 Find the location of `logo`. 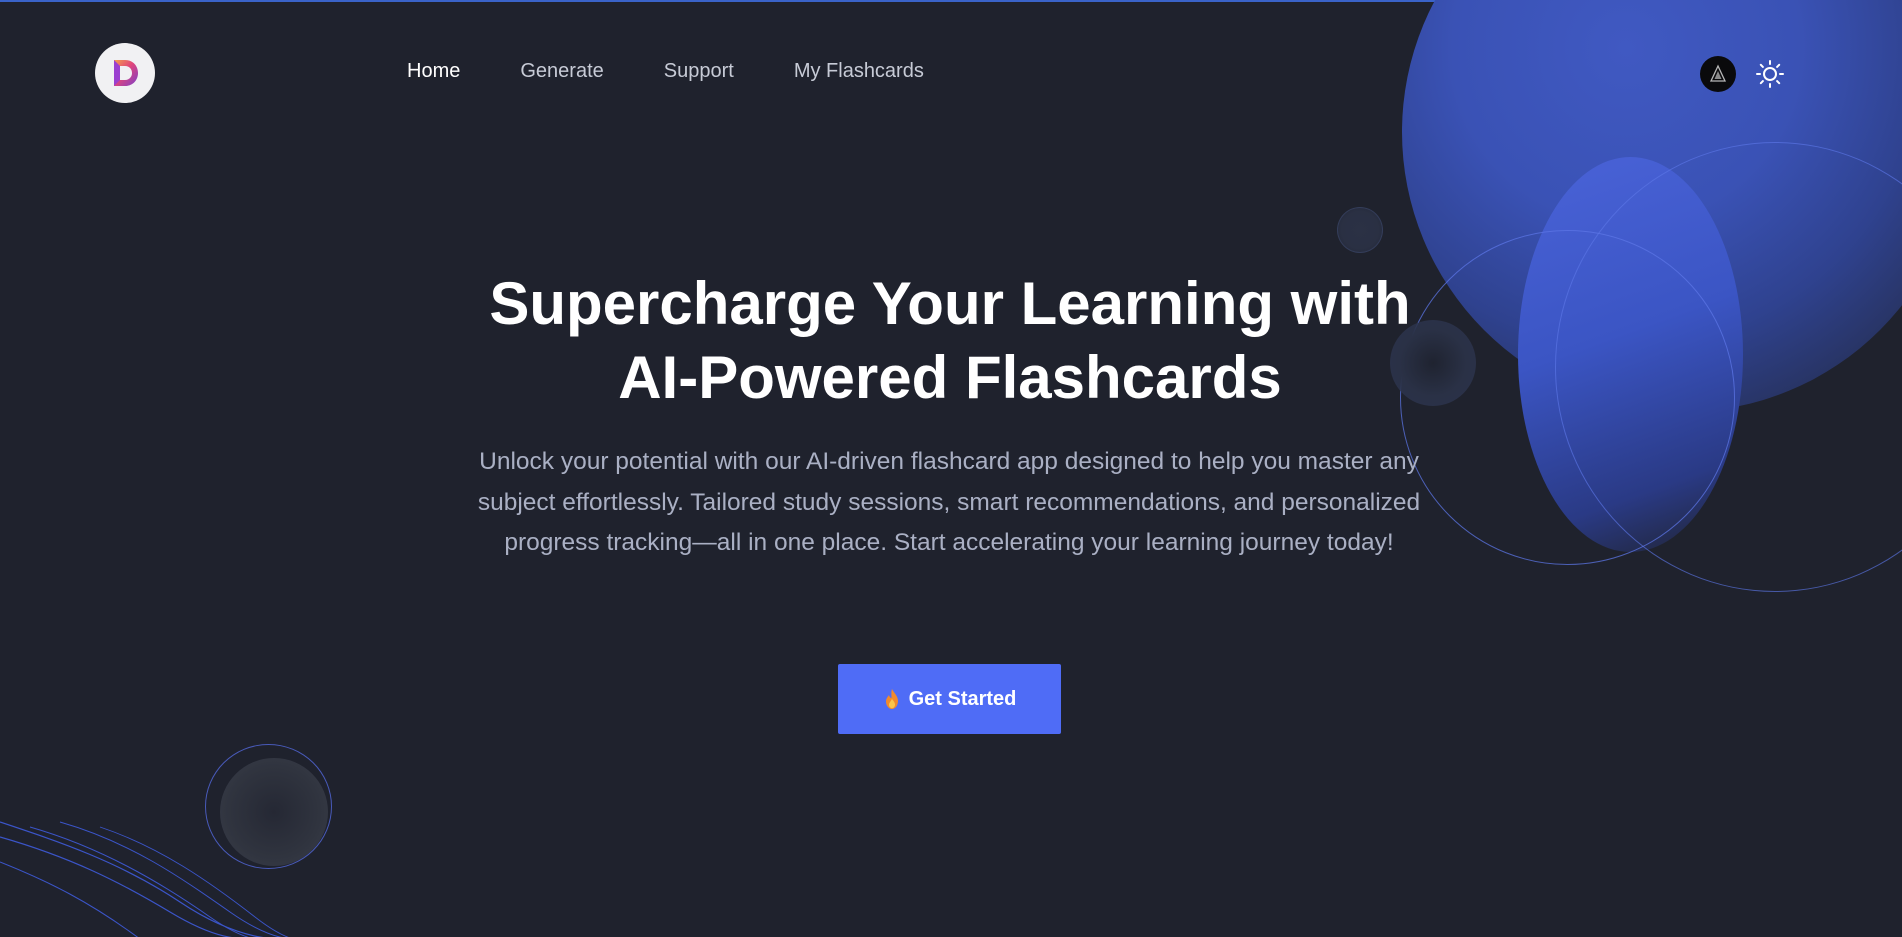

logo is located at coordinates (125, 73).